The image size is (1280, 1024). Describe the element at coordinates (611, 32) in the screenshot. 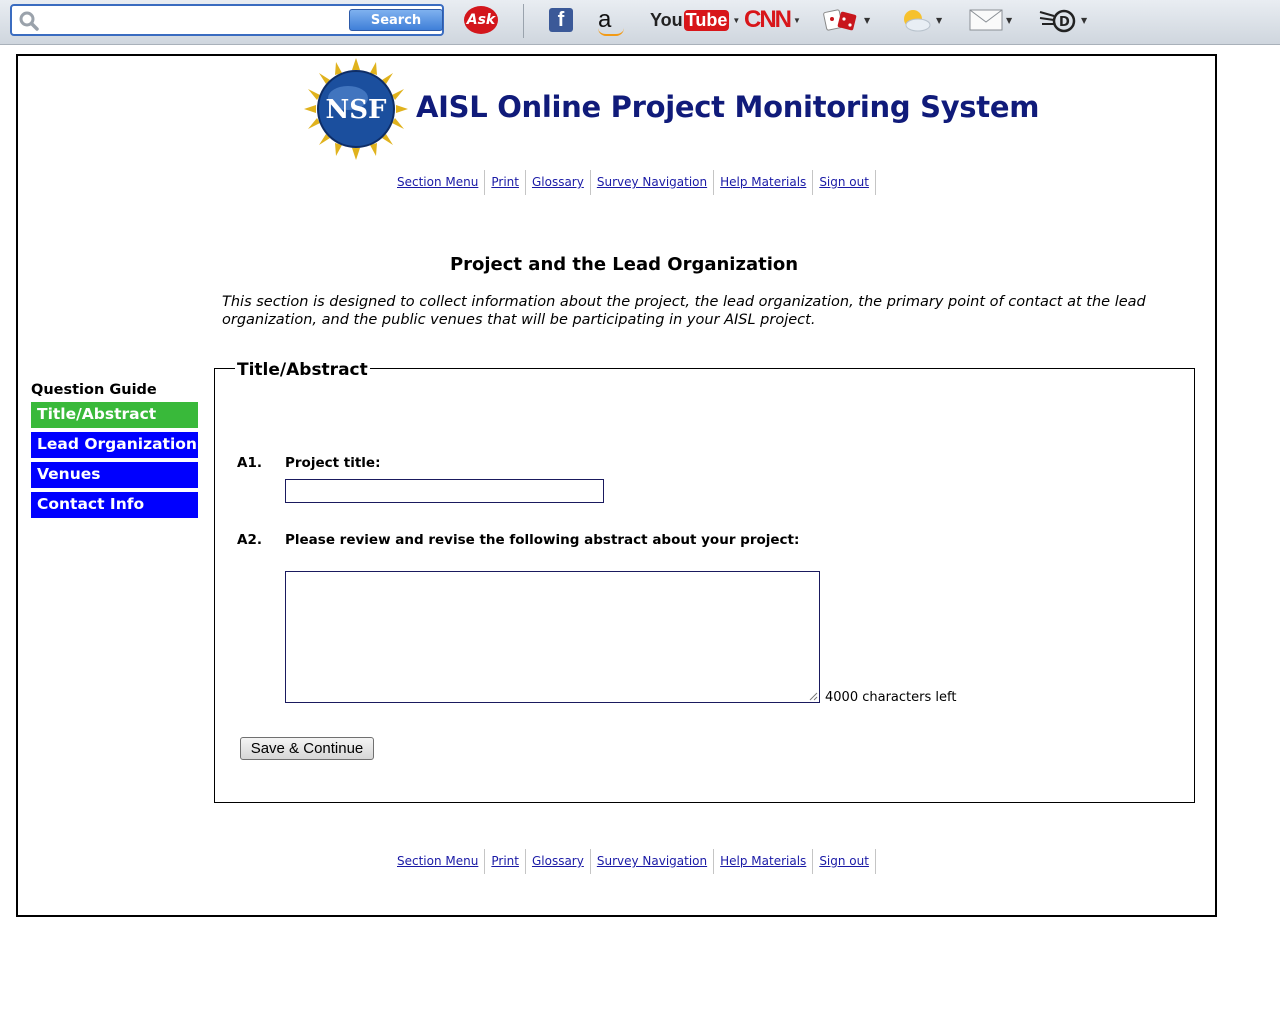

I see `amazon-smile-icon` at that location.